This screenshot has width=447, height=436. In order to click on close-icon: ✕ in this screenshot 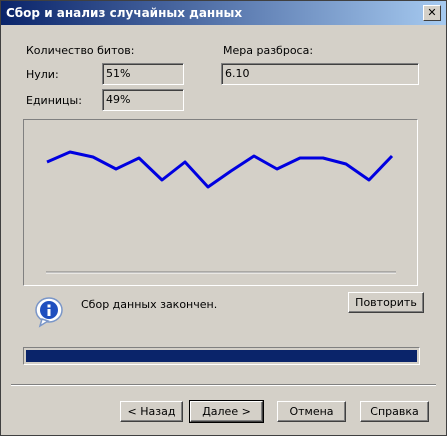, I will do `click(432, 12)`.